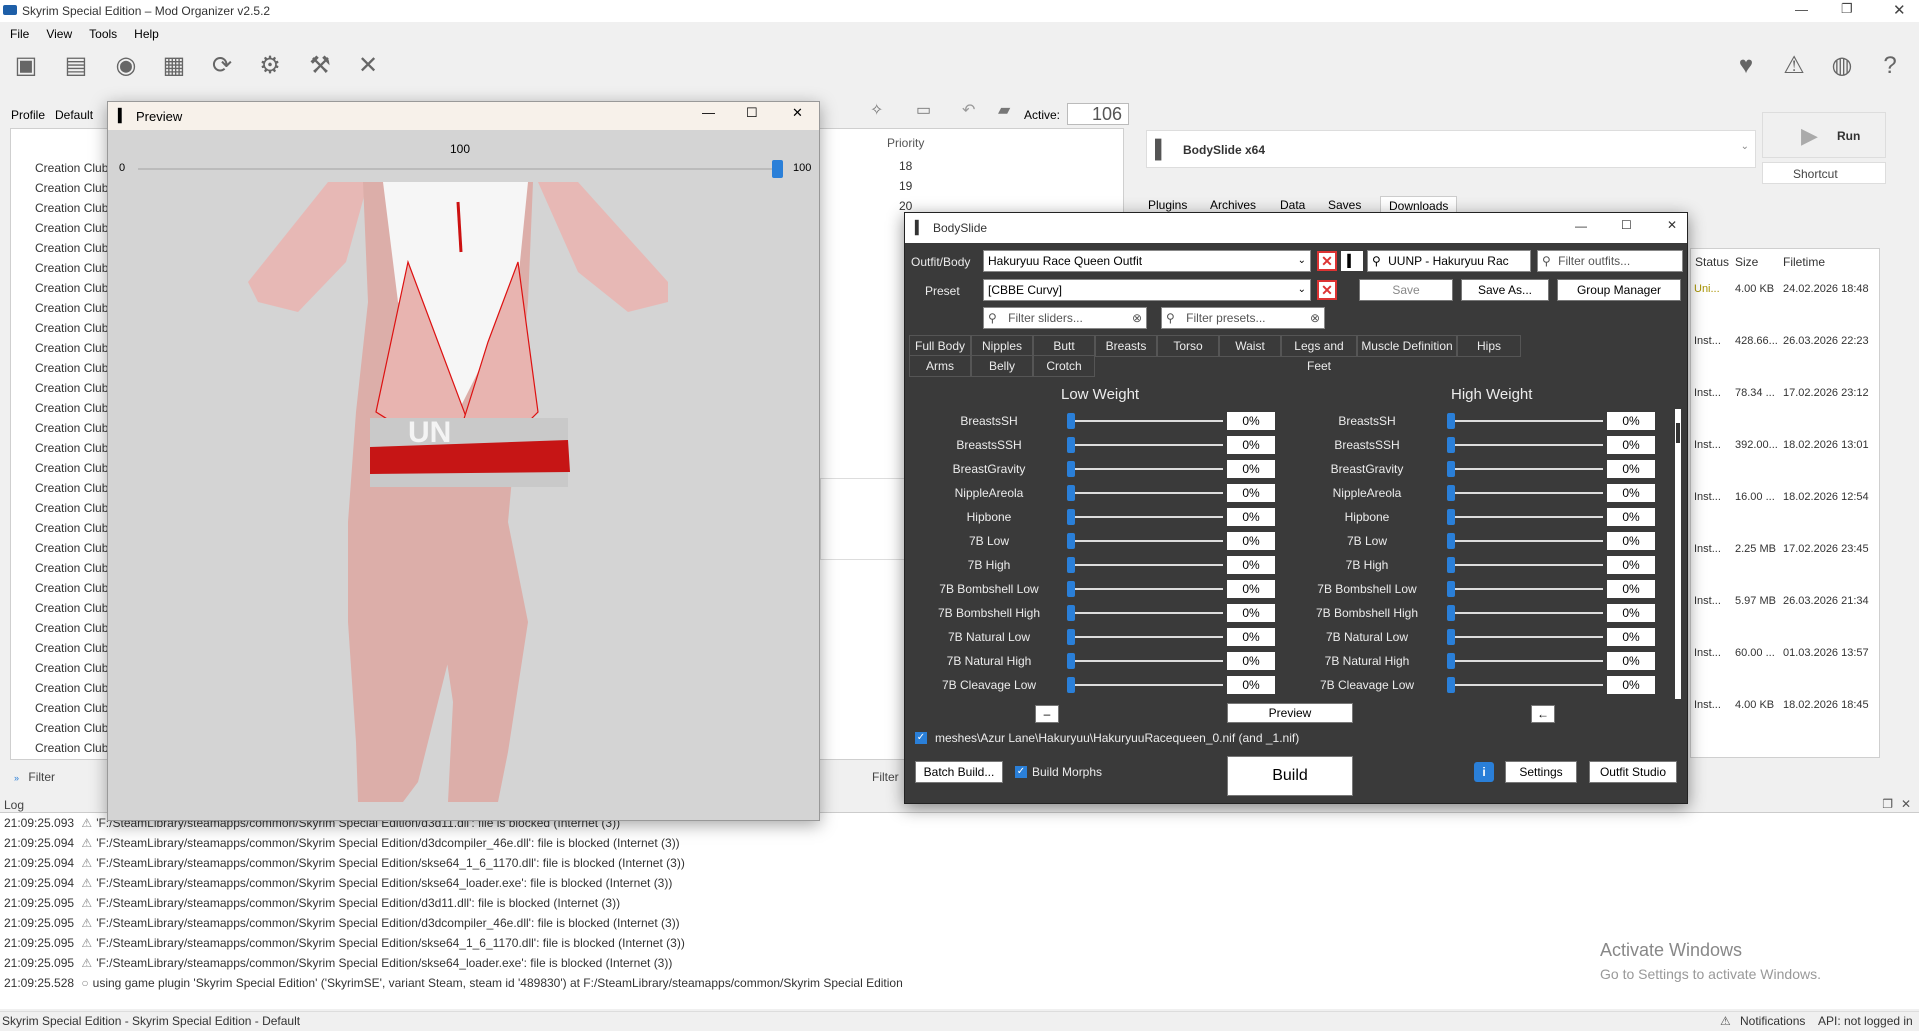  Describe the element at coordinates (968, 110) in the screenshot. I see `undo-icon: ↶` at that location.